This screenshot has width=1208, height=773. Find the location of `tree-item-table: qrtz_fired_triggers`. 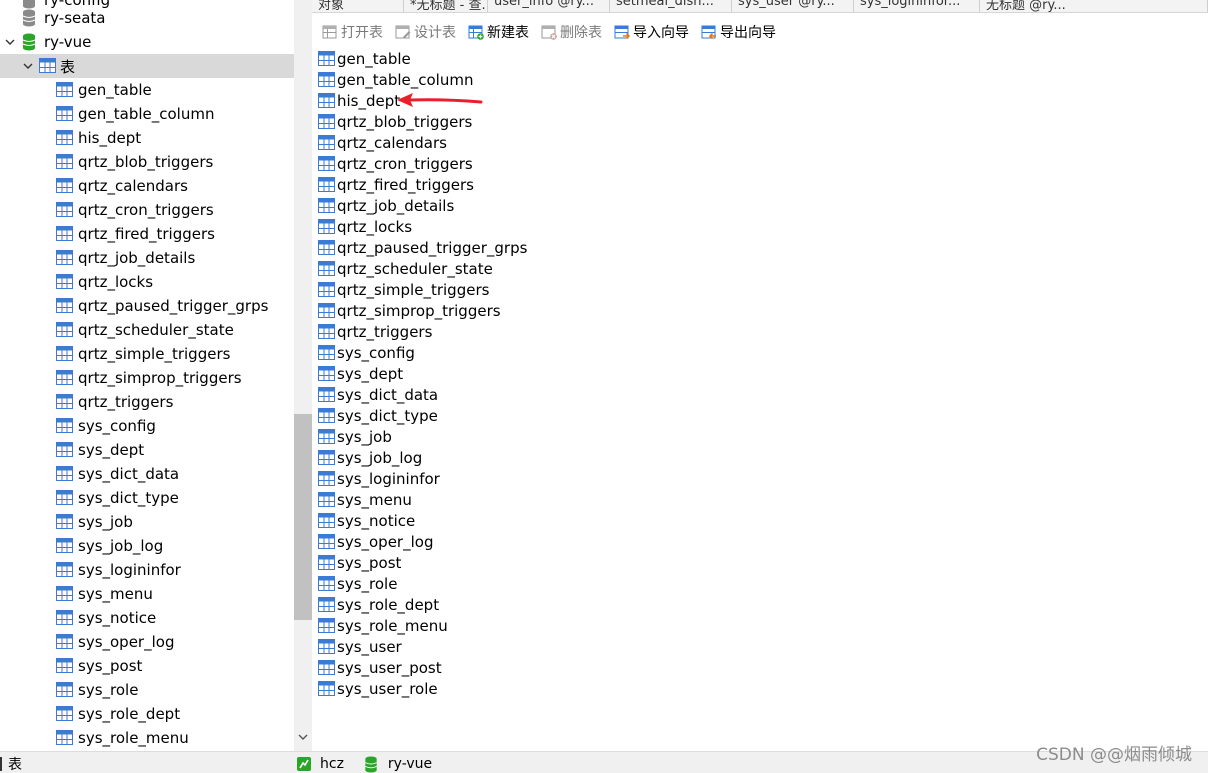

tree-item-table: qrtz_fired_triggers is located at coordinates (147, 234).